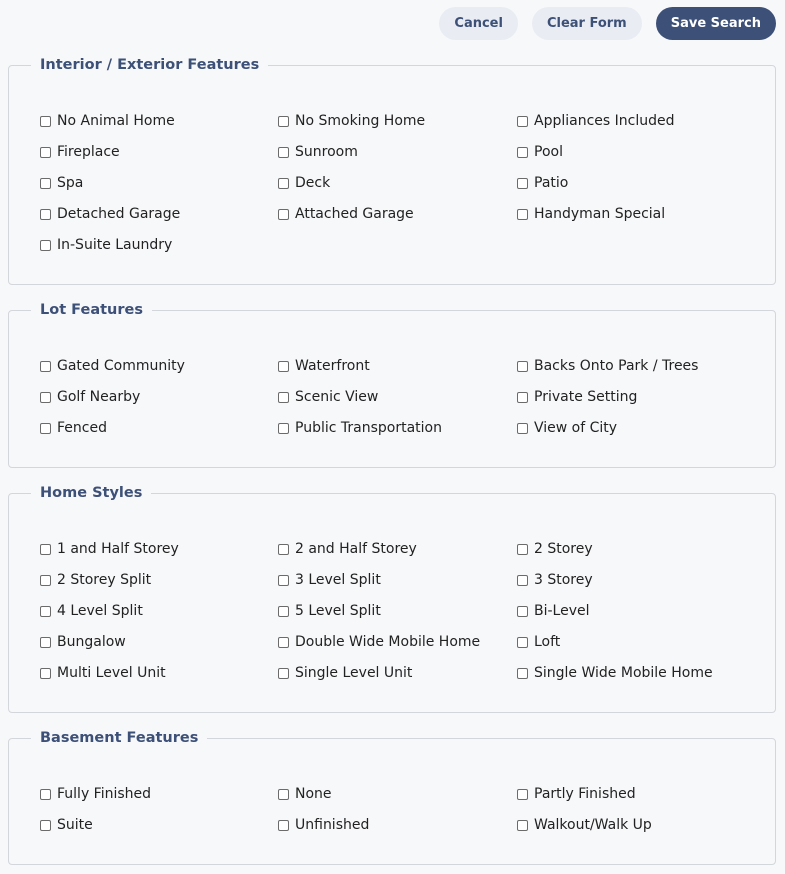 This screenshot has height=874, width=785. What do you see at coordinates (646, 642) in the screenshot?
I see `checkbox-option: Loft` at bounding box center [646, 642].